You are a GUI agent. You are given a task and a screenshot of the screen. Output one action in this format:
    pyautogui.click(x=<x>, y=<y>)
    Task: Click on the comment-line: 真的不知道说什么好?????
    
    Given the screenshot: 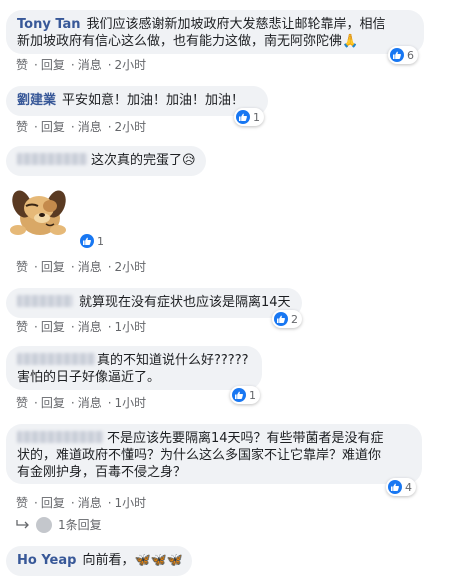 What is the action you would take?
    pyautogui.click(x=134, y=360)
    